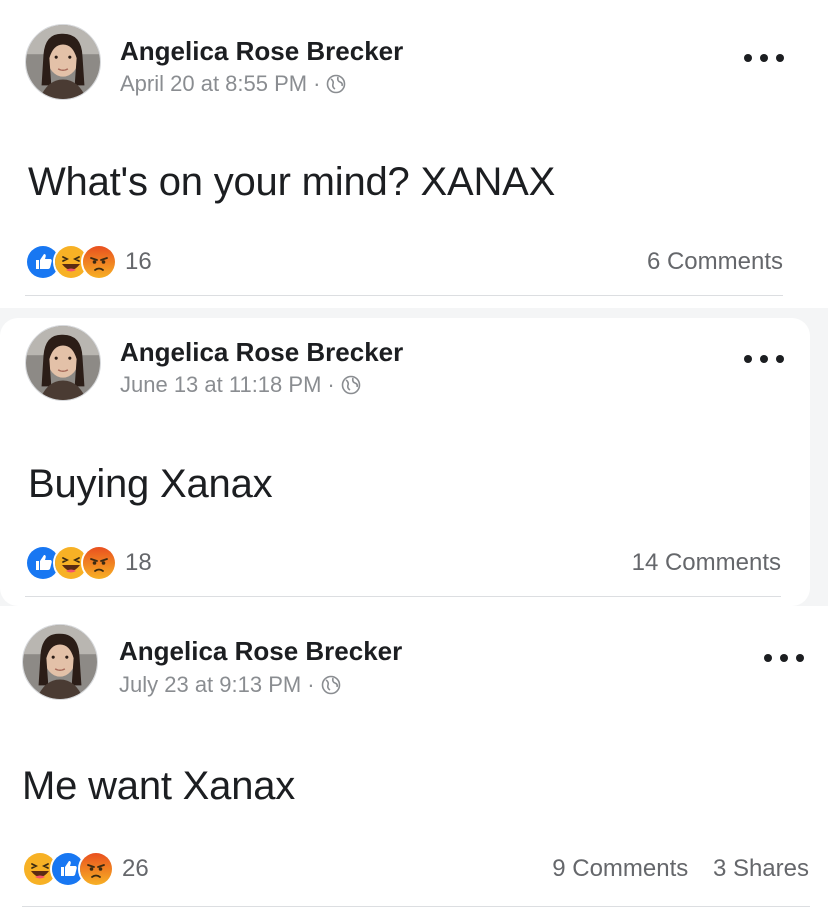 The height and width of the screenshot is (920, 828). I want to click on post-stats: 6 Comments, so click(715, 262).